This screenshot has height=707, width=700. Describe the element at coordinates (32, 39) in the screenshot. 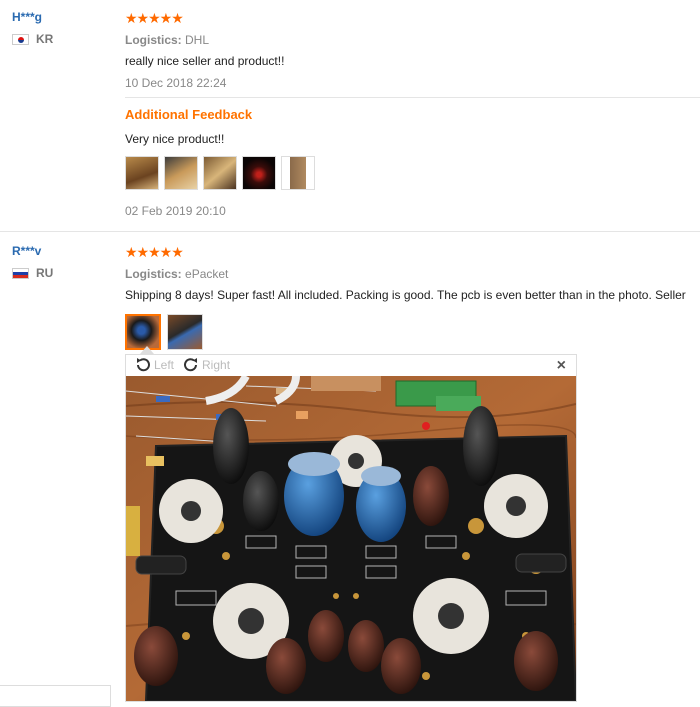

I see `reviewer-country: KR` at that location.